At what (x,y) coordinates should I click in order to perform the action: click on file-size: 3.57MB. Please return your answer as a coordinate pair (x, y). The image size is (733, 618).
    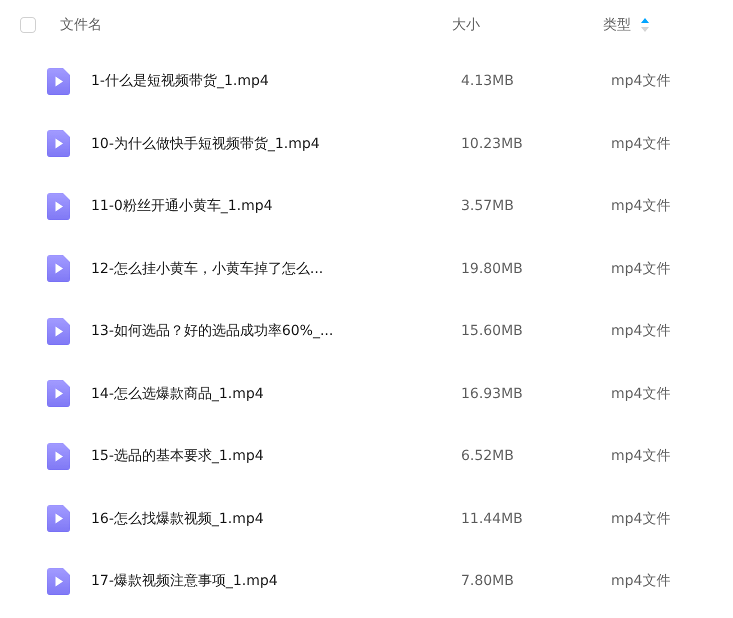
    Looking at the image, I should click on (488, 206).